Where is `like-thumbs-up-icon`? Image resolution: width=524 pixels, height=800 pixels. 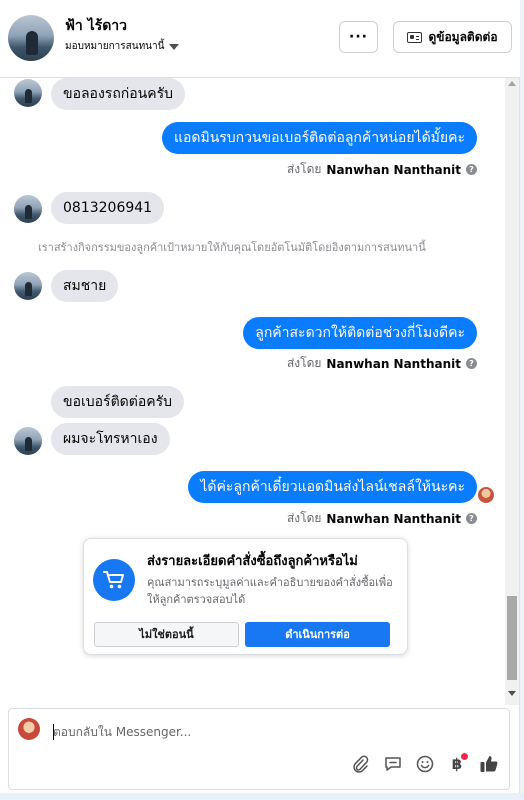
like-thumbs-up-icon is located at coordinates (489, 764).